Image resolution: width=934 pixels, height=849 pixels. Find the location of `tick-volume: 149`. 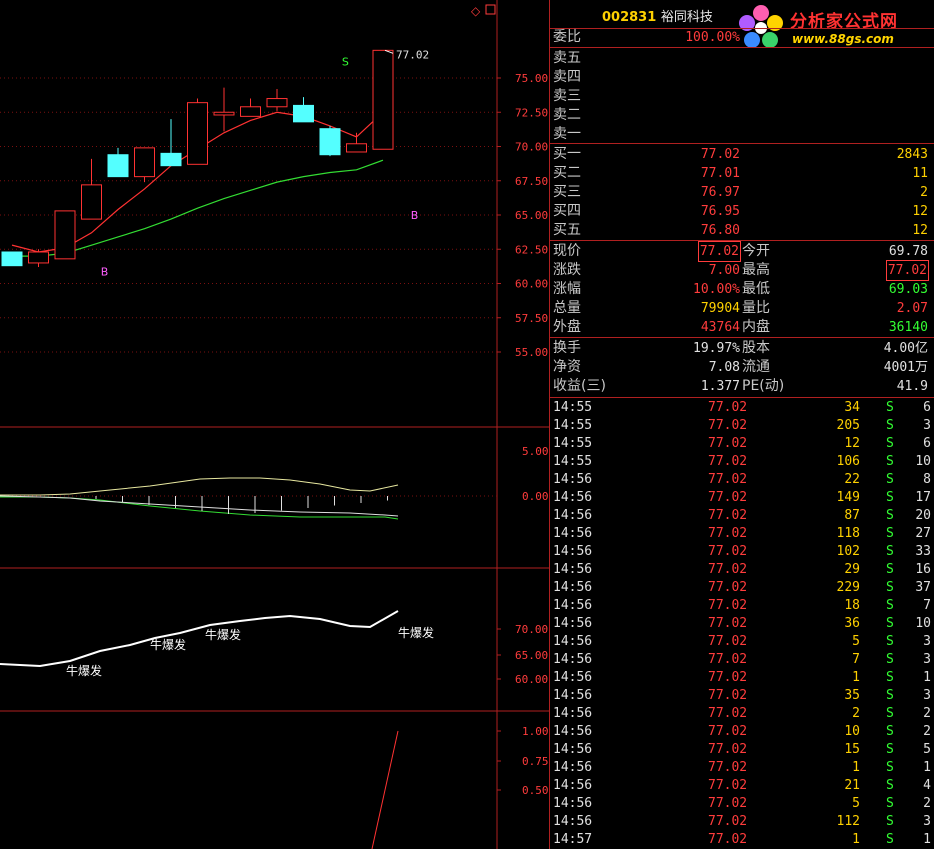

tick-volume: 149 is located at coordinates (848, 497).